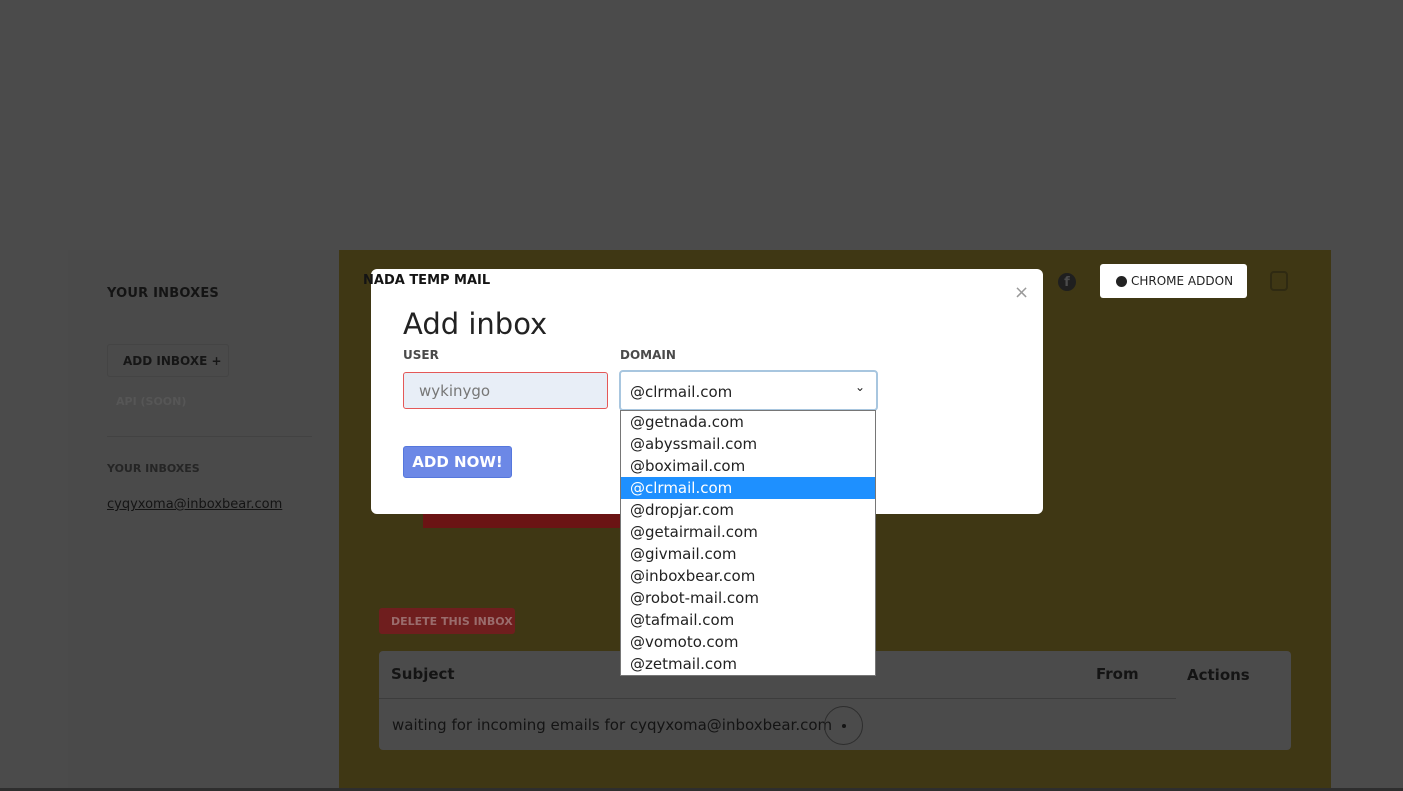 This screenshot has width=1403, height=791. Describe the element at coordinates (1279, 281) in the screenshot. I see `theme-toggle-icon` at that location.